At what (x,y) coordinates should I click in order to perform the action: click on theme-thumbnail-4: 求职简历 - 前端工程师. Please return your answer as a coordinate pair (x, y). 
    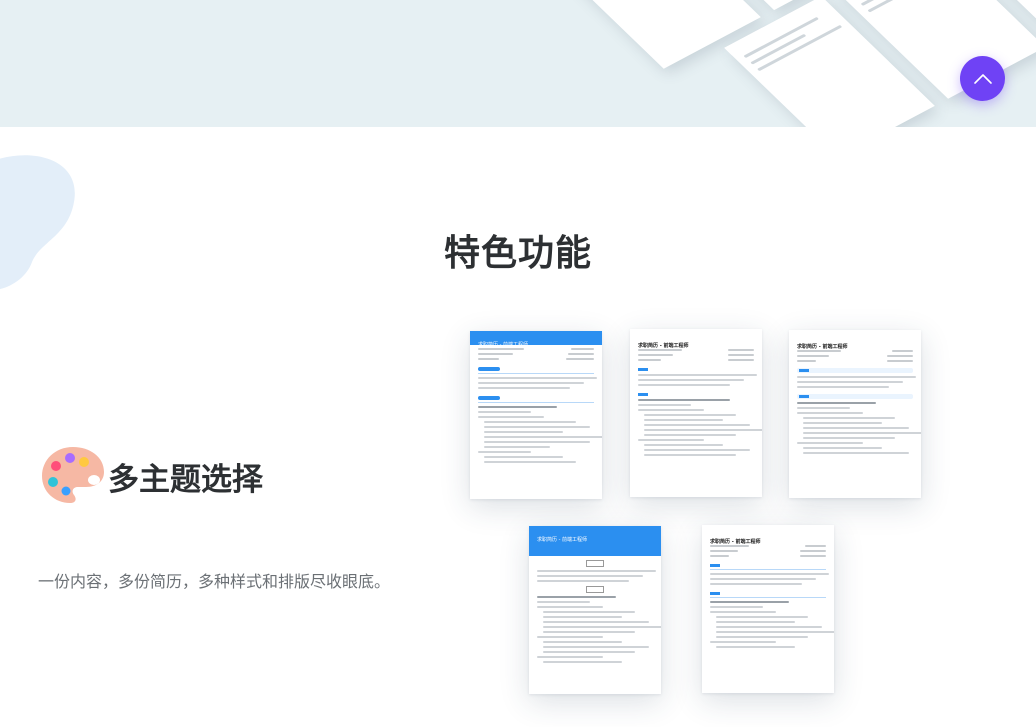
    Looking at the image, I should click on (595, 610).